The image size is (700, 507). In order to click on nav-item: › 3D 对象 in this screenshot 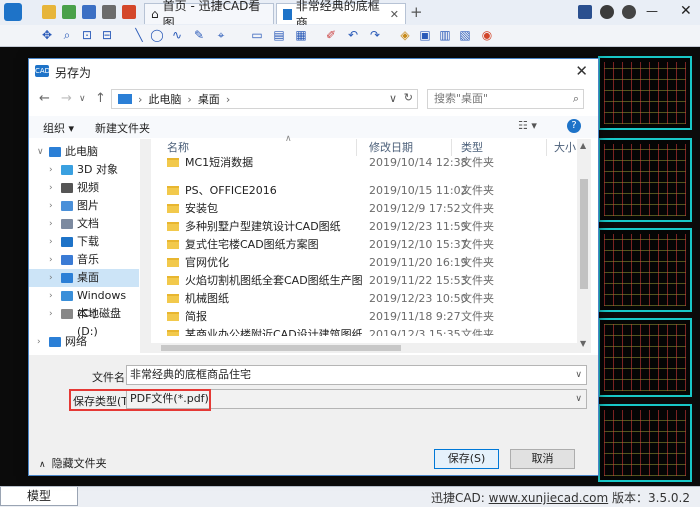, I will do `click(84, 170)`.